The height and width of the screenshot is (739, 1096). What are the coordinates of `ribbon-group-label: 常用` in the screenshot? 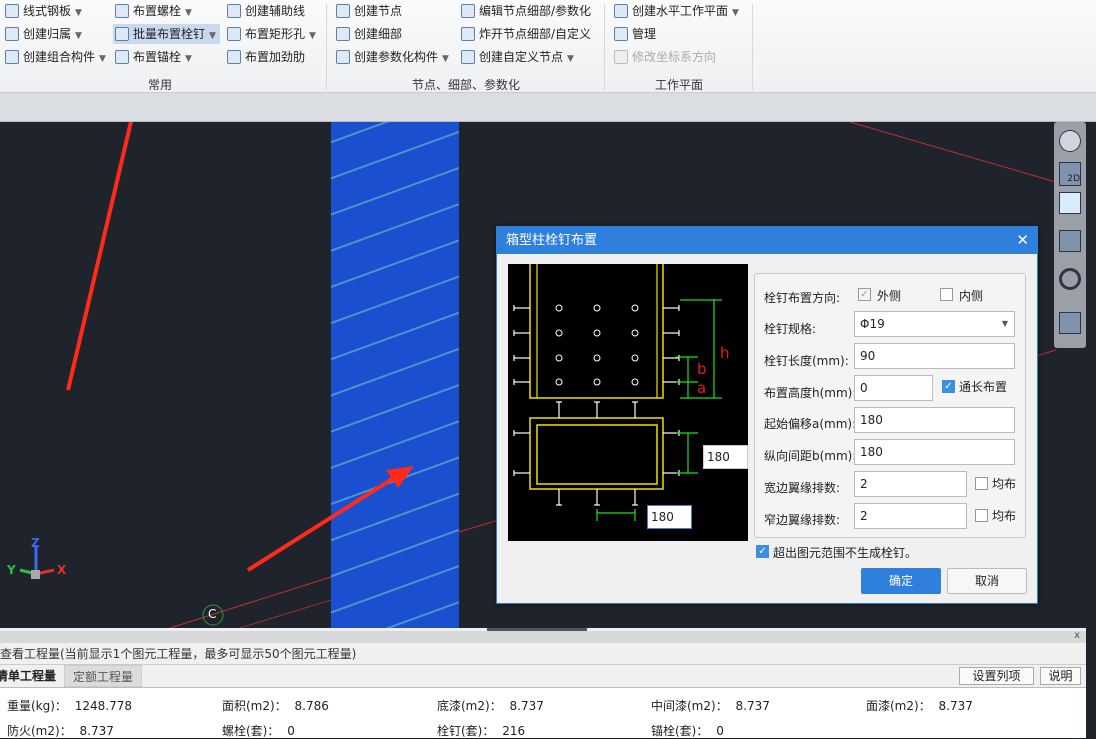 It's located at (160, 85).